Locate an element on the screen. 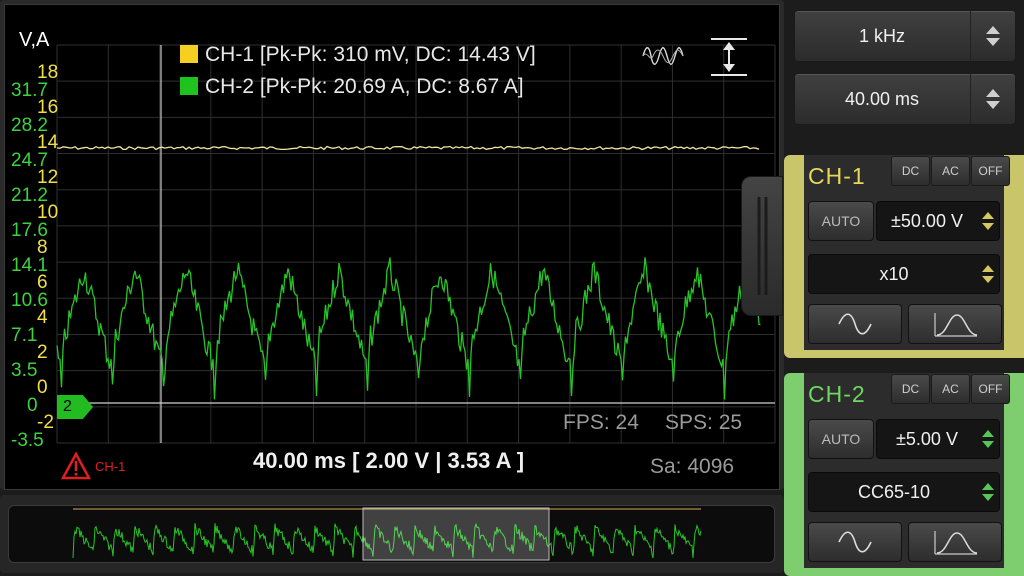 Image resolution: width=1024 pixels, height=576 pixels. timebase-select: 40.00 ms is located at coordinates (905, 99).